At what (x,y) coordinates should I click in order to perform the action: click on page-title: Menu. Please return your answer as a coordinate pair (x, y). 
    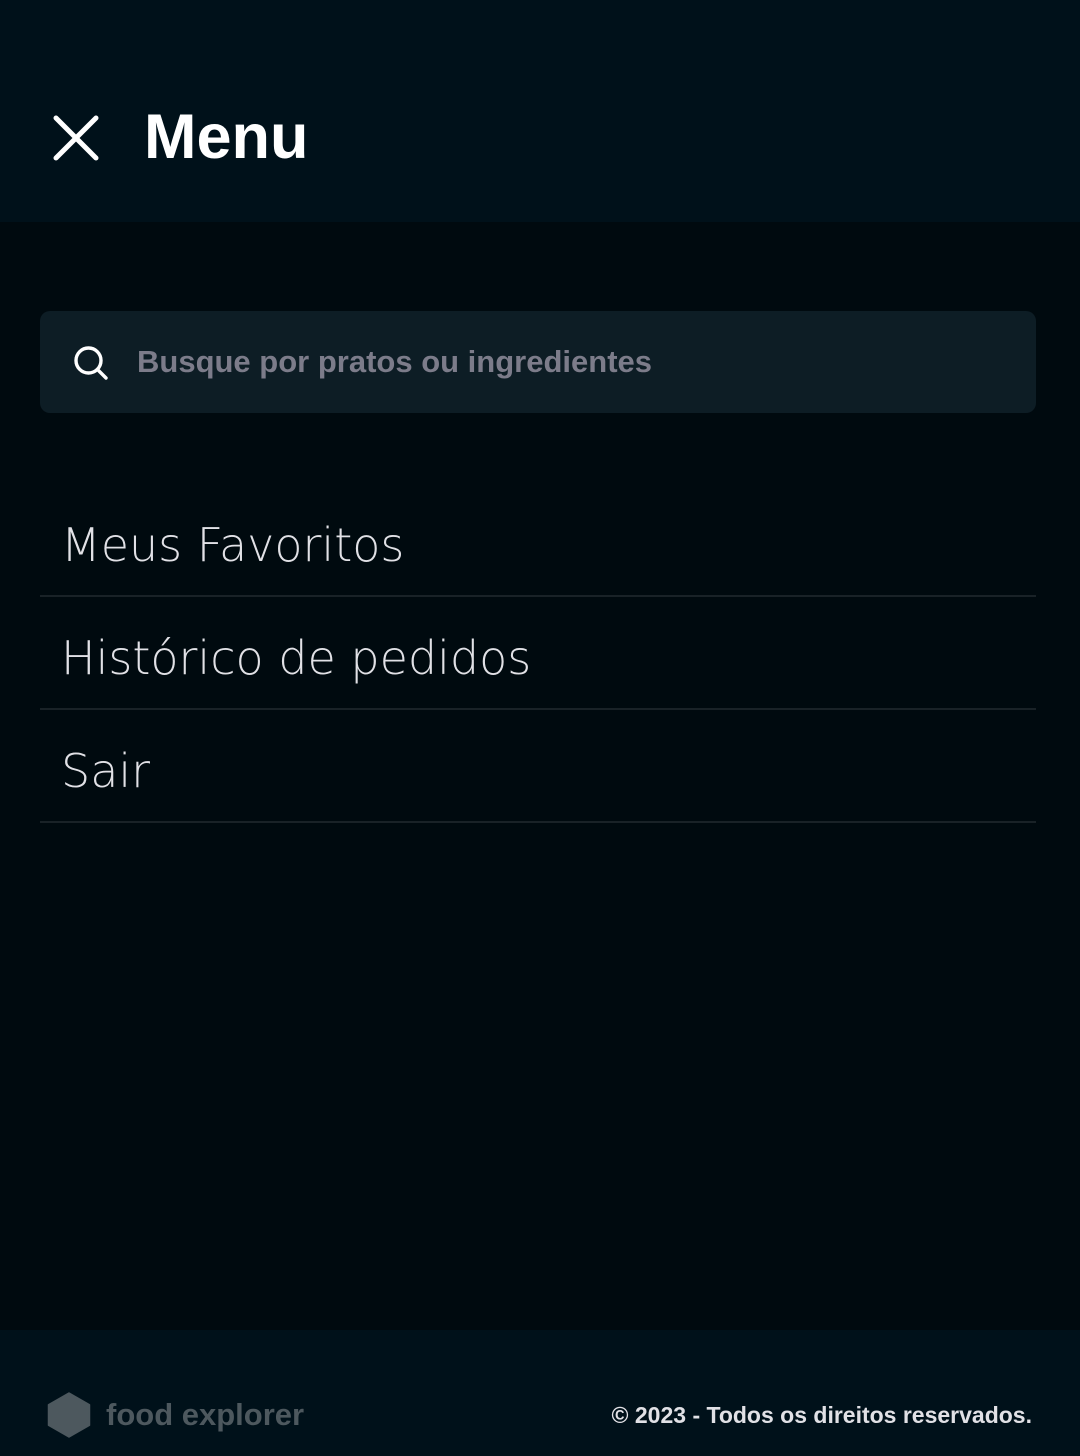
    Looking at the image, I should click on (226, 137).